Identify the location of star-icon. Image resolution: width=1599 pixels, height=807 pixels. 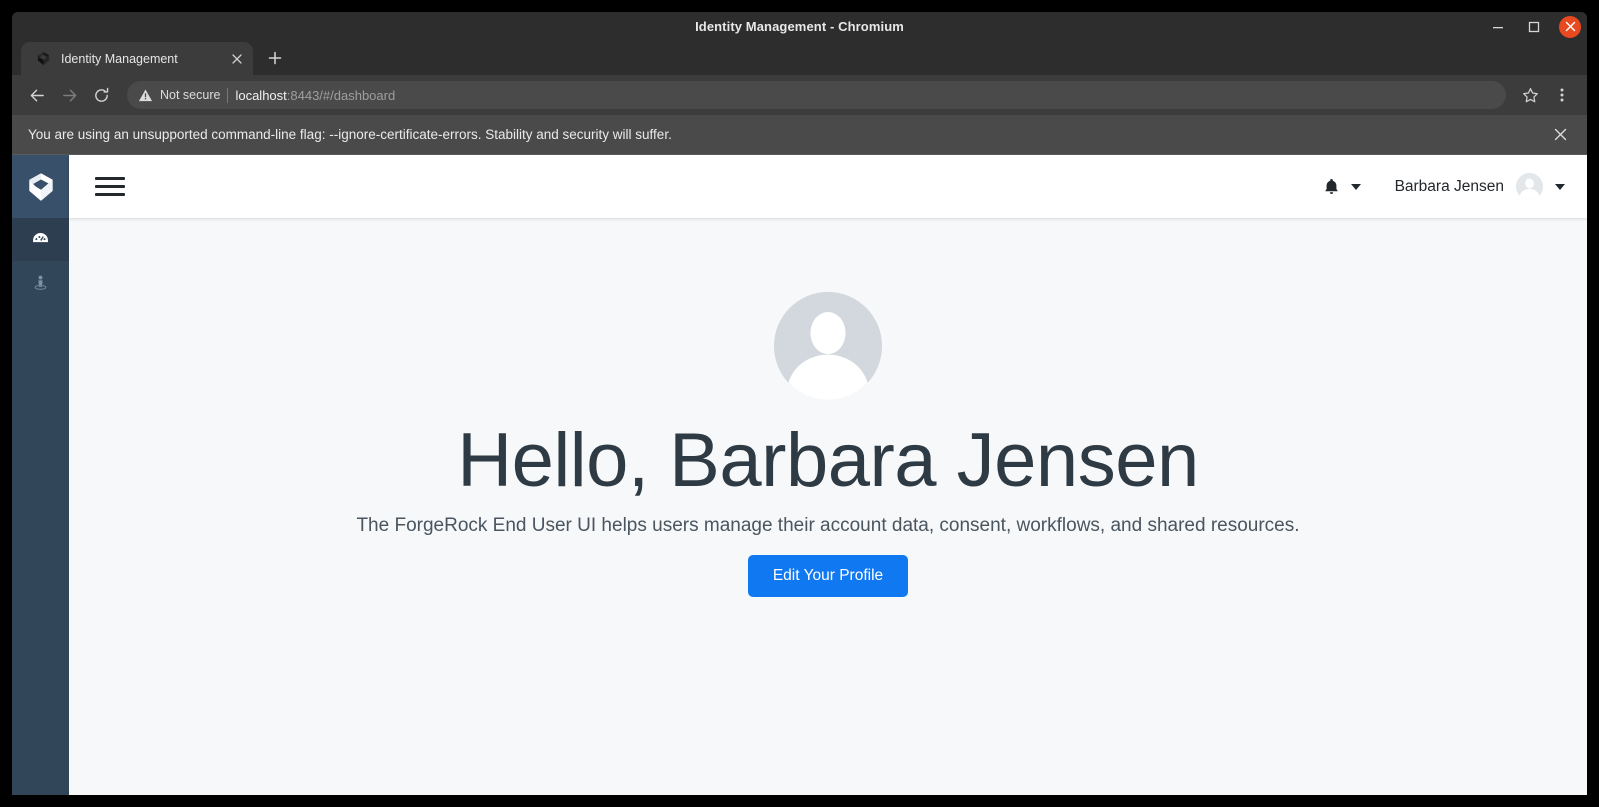
(1530, 95).